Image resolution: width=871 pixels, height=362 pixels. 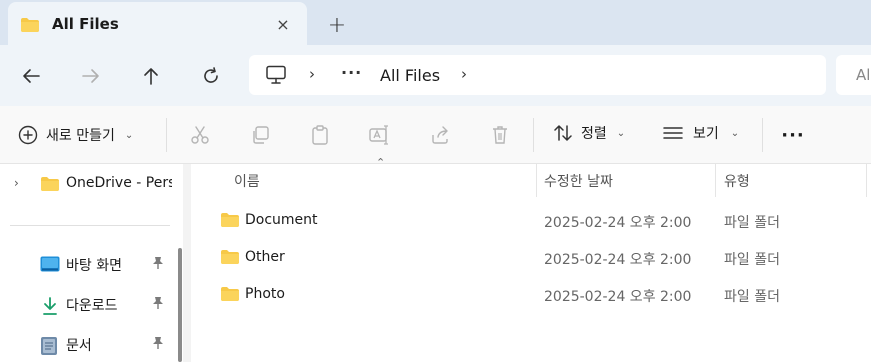 I want to click on search-placeholder: Al, so click(x=863, y=75).